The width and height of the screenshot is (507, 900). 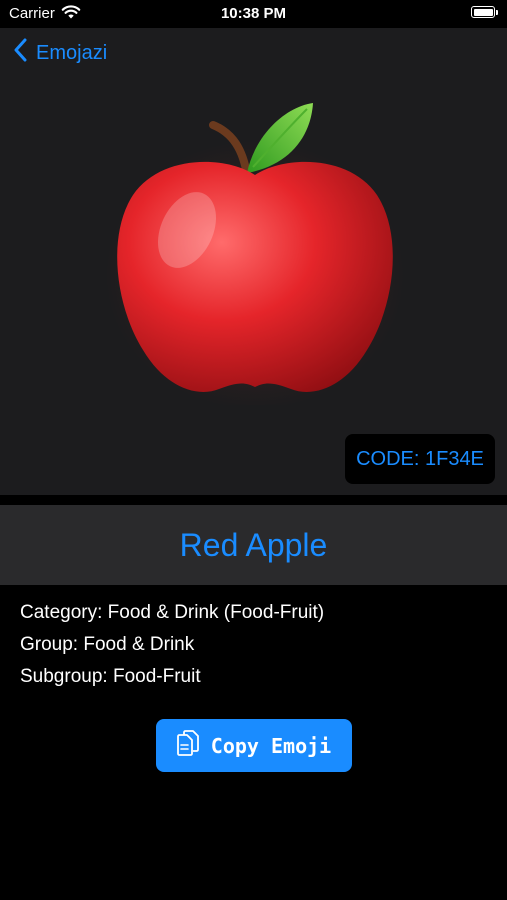 I want to click on copy-button-label: Copy Emoji, so click(x=271, y=745).